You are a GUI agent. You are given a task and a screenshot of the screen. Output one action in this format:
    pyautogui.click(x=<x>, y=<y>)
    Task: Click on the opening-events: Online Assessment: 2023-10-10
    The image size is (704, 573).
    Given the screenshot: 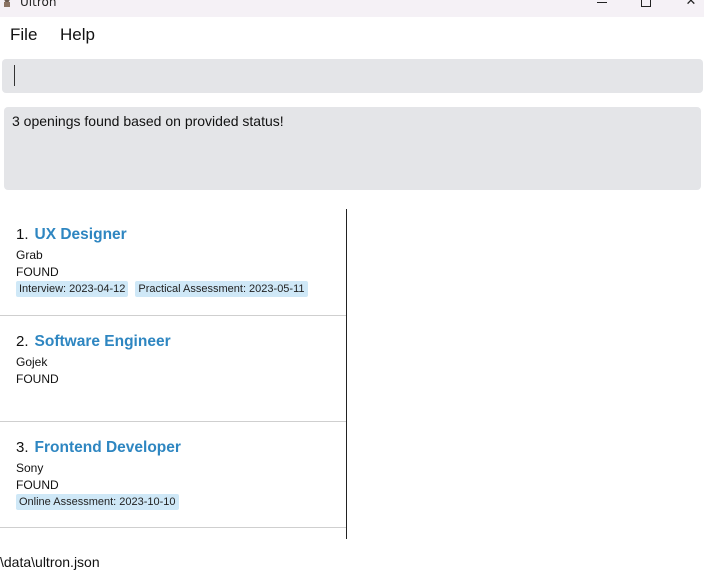 What is the action you would take?
    pyautogui.click(x=97, y=502)
    